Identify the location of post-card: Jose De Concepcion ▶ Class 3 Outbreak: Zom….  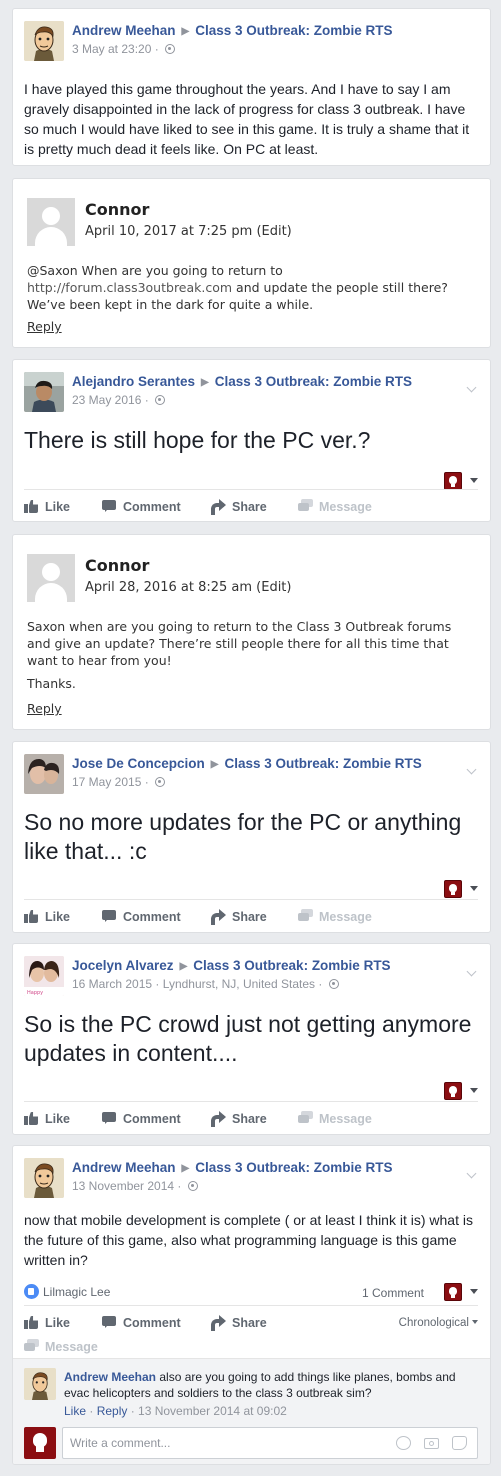
(251, 837).